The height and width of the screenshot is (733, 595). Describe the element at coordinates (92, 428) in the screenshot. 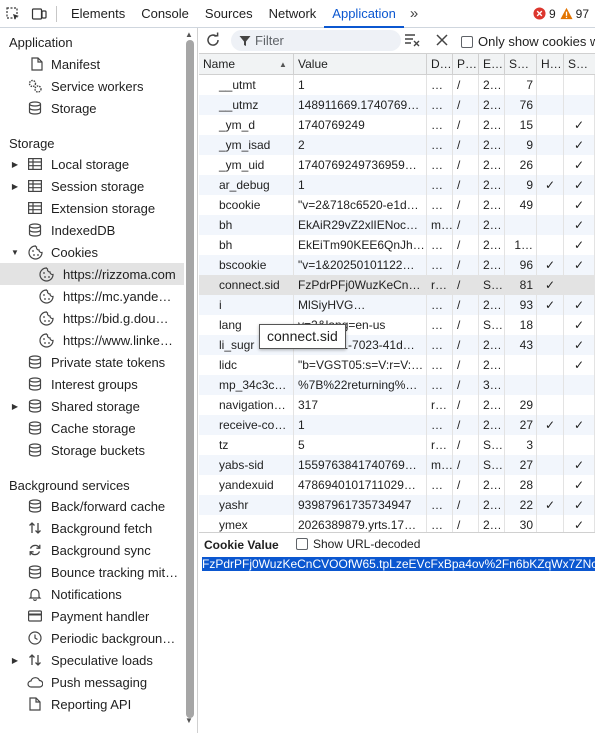

I see `sidebar-item-cache-storage: Cache storage` at that location.